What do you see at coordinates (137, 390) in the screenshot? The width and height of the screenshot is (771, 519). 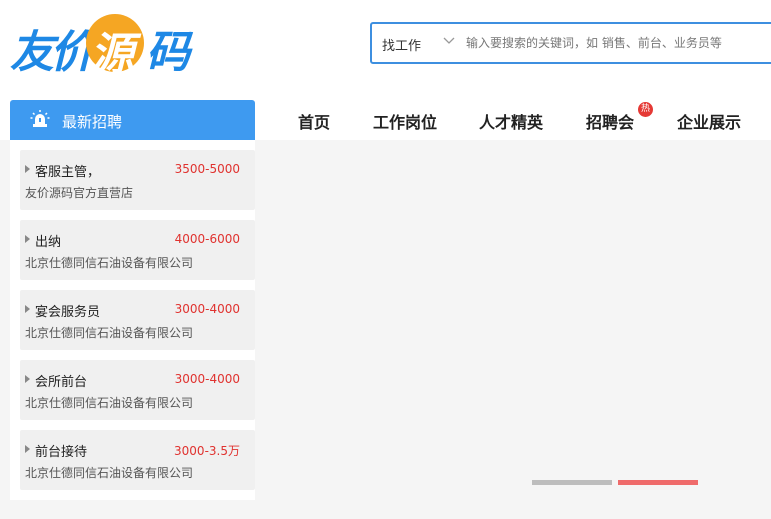 I see `job-item: 会所前台 3000-4000 北京仕德同信石油设备有限公司` at bounding box center [137, 390].